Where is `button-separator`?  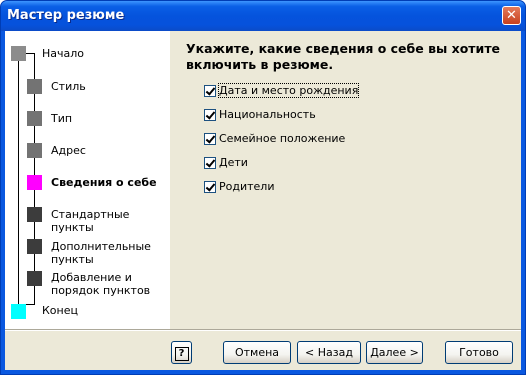 button-separator is located at coordinates (263, 330).